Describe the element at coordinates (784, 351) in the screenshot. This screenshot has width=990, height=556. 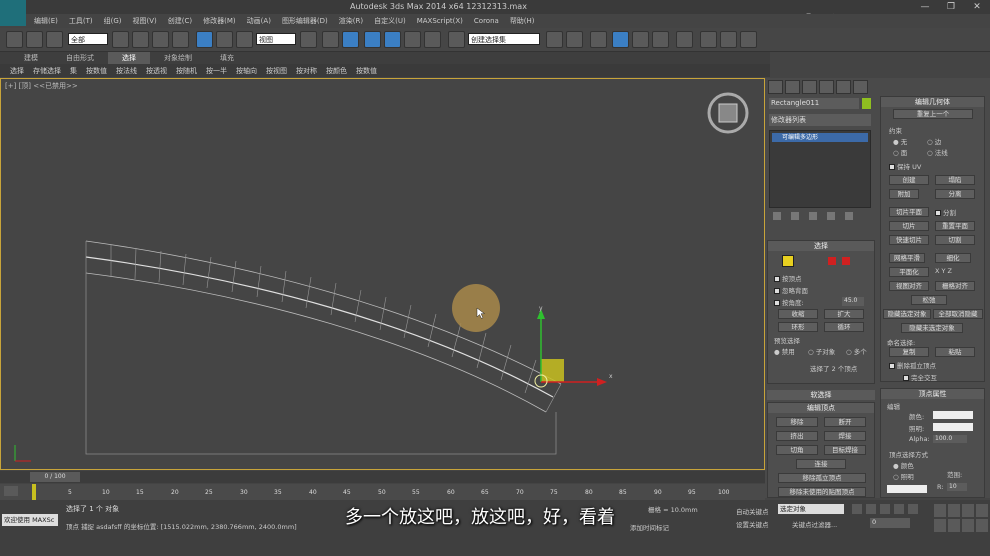
I see `preview-disabled-radio: ● 禁用` at that location.